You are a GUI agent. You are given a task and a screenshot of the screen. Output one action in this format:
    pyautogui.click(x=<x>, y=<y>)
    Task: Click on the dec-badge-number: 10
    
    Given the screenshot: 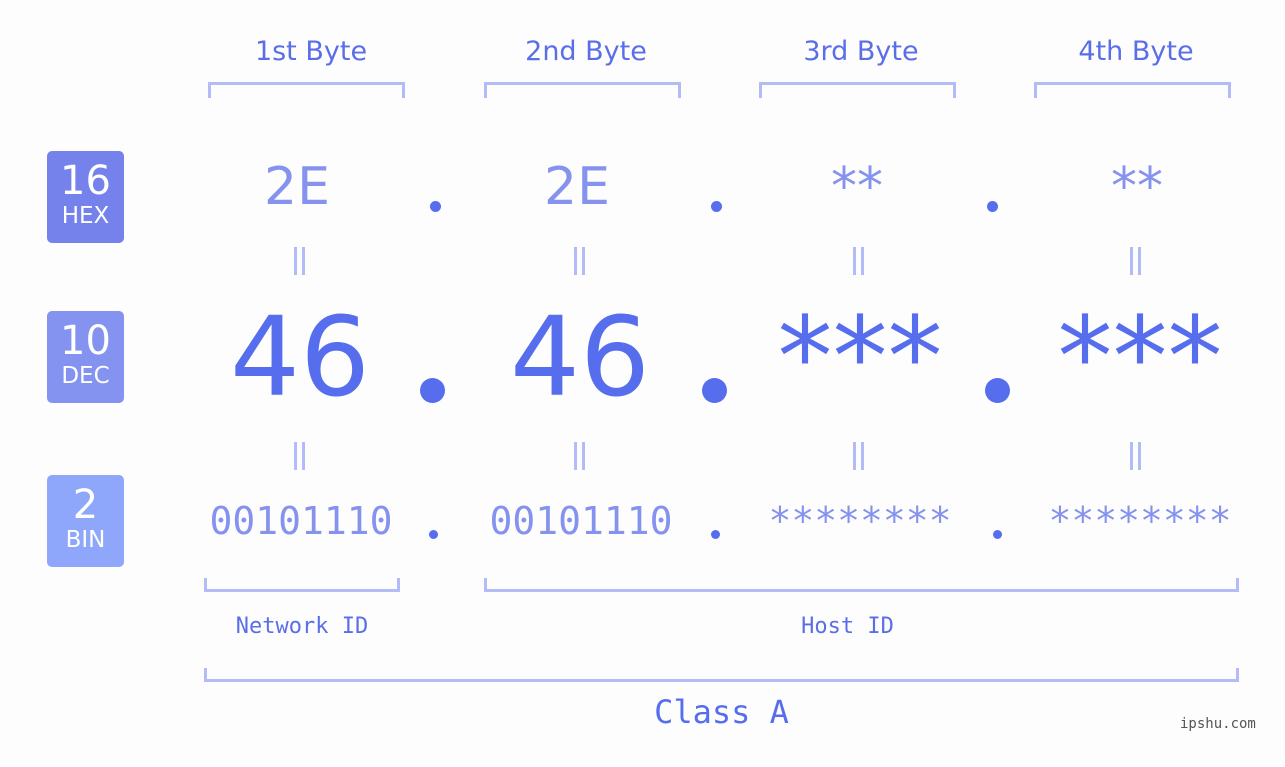 What is the action you would take?
    pyautogui.click(x=85, y=341)
    